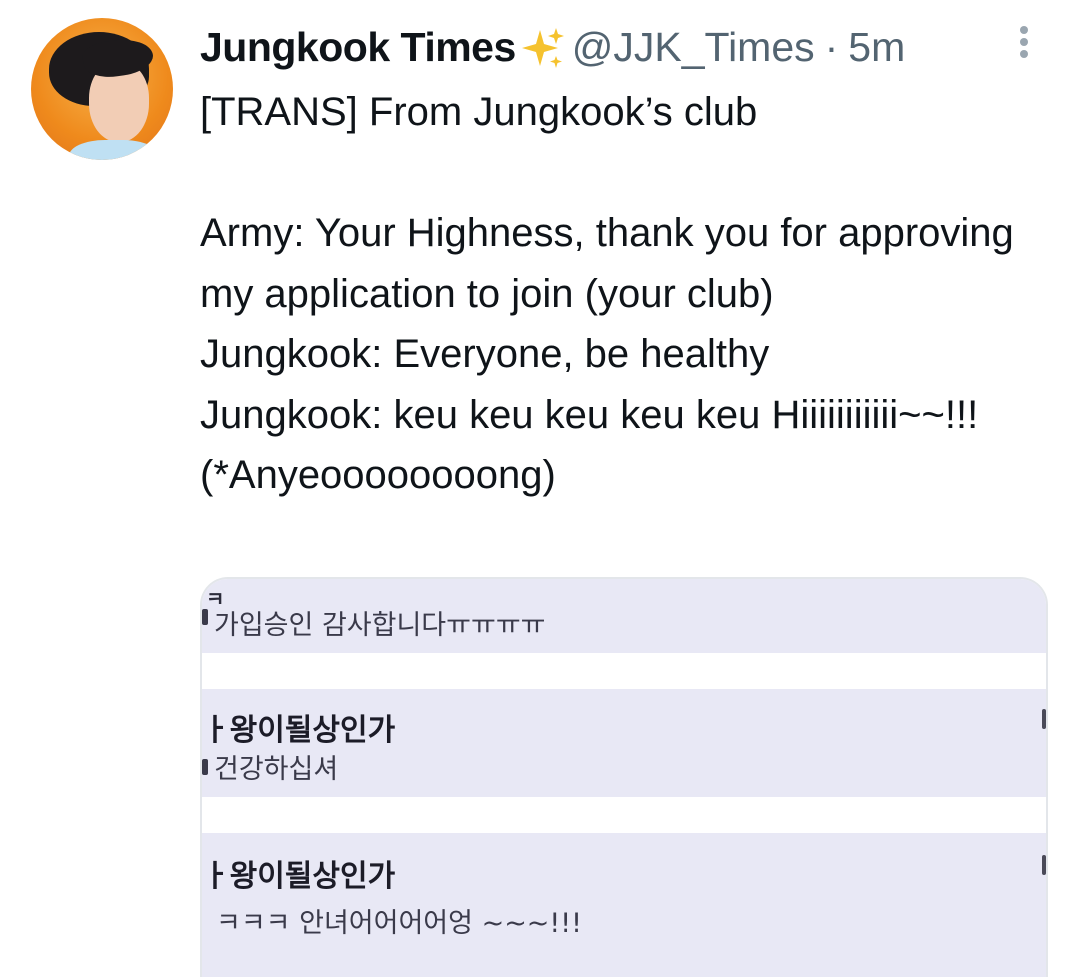 The height and width of the screenshot is (977, 1079). Describe the element at coordinates (299, 730) in the screenshot. I see `chat-author-2: ㅏ왕이될상인가` at that location.